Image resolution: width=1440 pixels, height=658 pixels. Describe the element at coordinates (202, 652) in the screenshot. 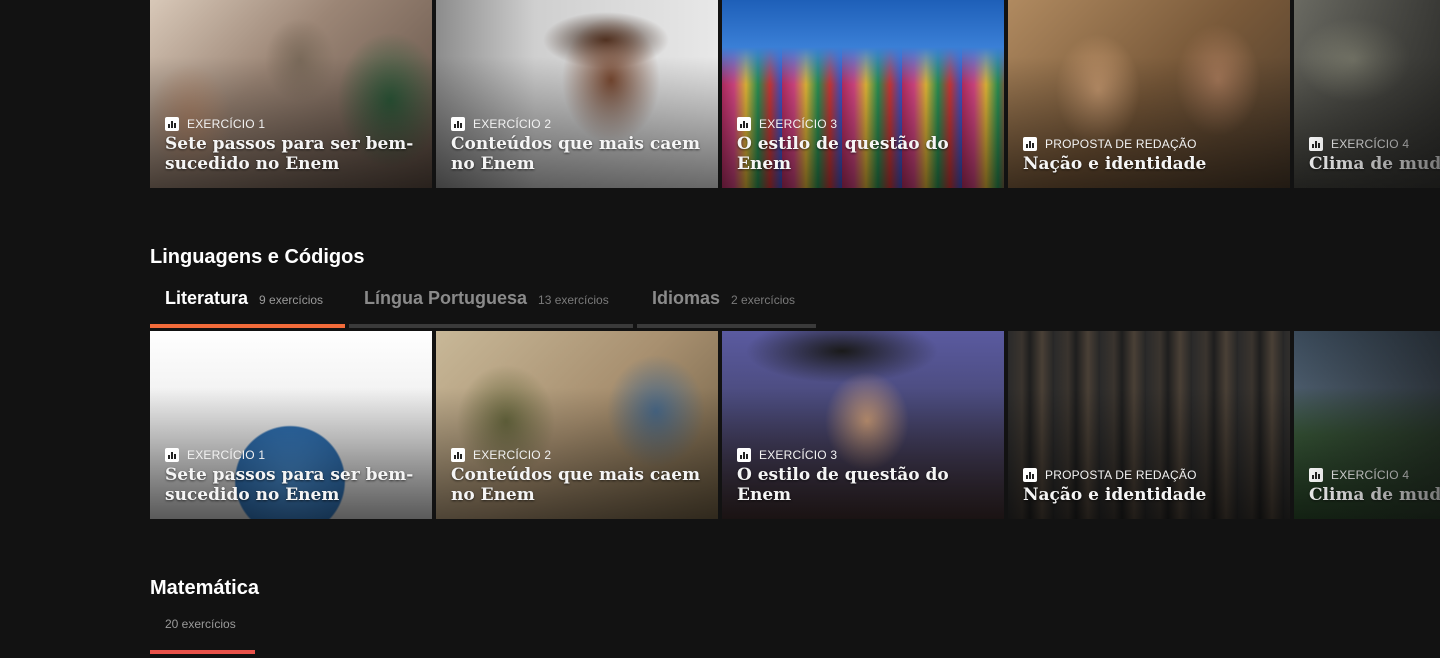

I see `tab-underline-matematica` at that location.